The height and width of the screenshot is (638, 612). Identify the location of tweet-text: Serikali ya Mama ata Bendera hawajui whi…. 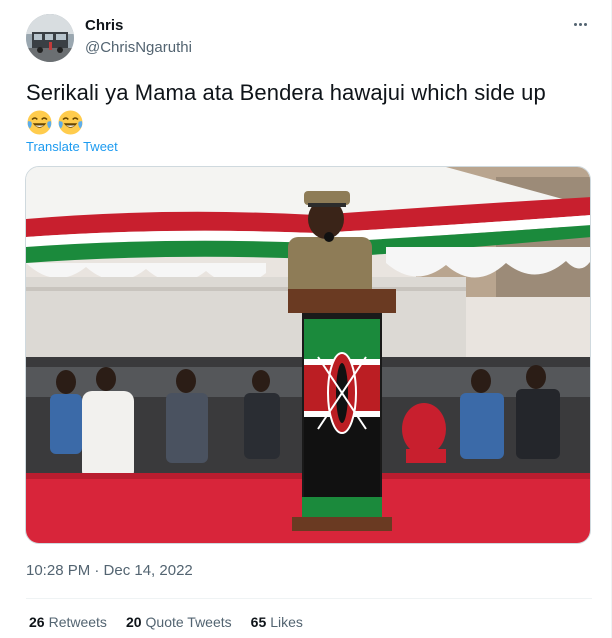
(286, 92).